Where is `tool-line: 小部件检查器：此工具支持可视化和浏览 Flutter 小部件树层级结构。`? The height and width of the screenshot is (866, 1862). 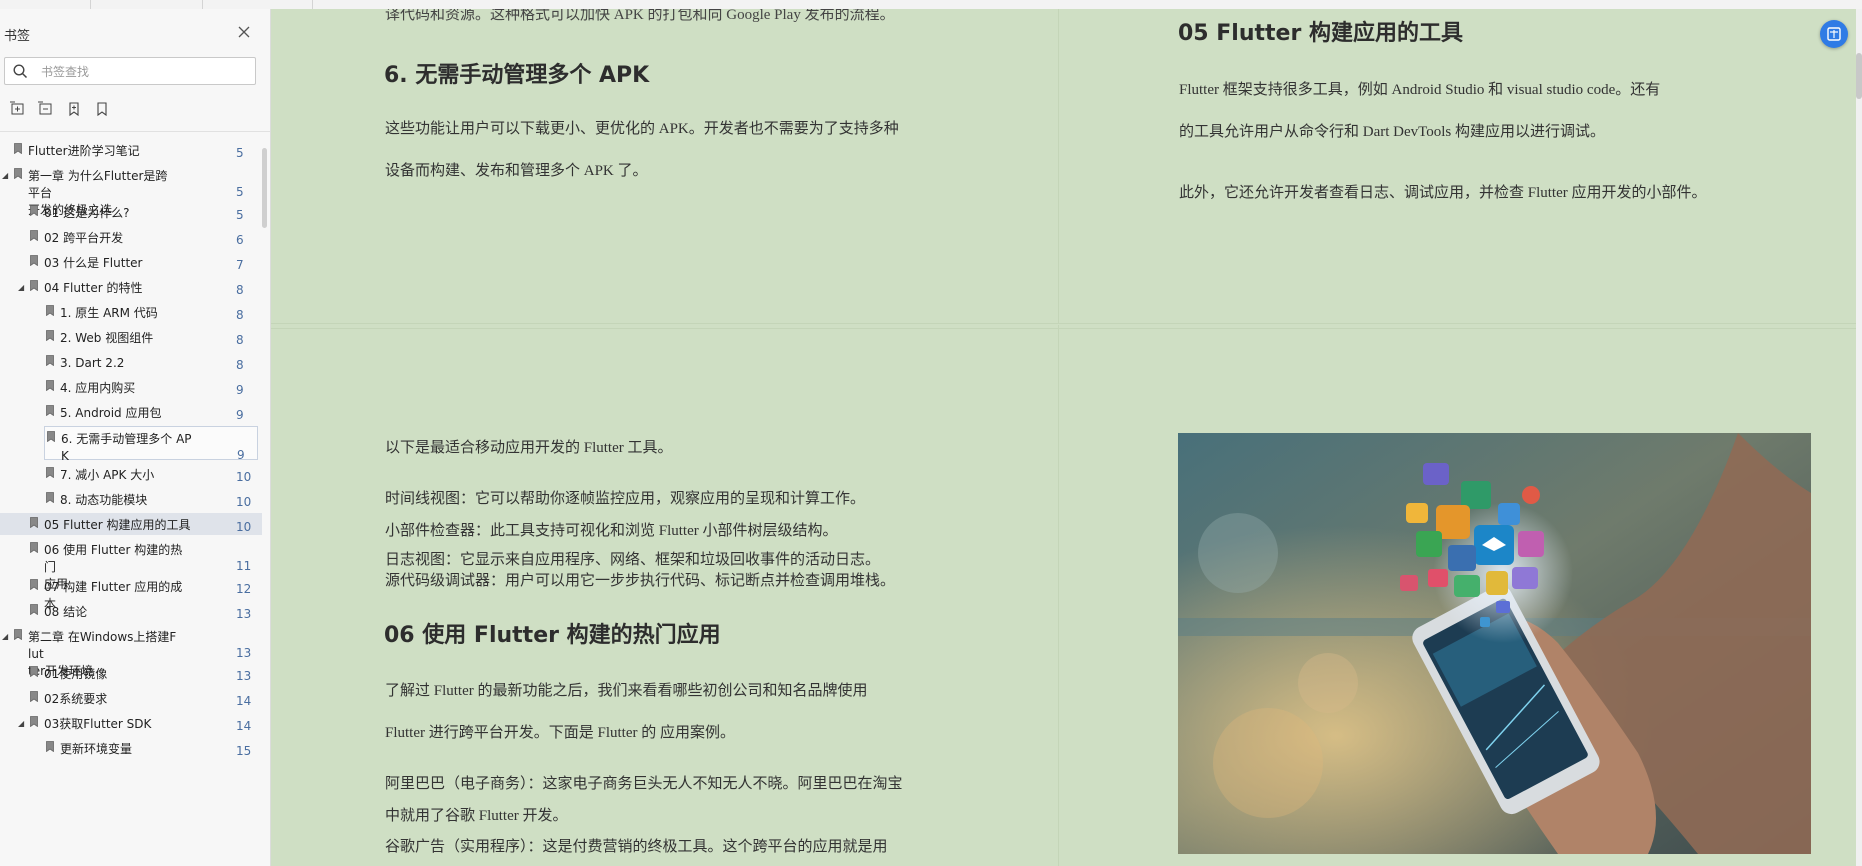 tool-line: 小部件检查器：此工具支持可视化和浏览 Flutter 小部件树层级结构。 is located at coordinates (611, 531).